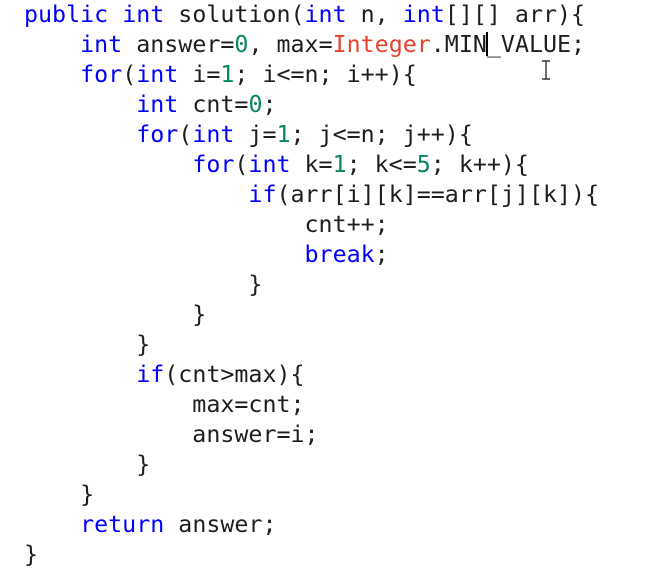 The width and height of the screenshot is (666, 580). I want to click on code-line: if(arr[i][k]==arr[j][k]){, so click(311, 195).